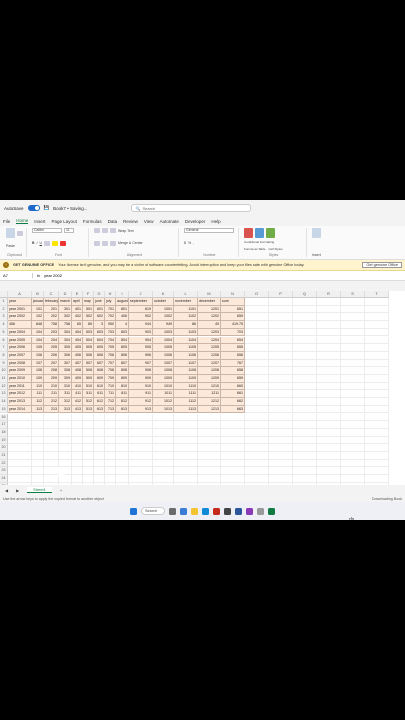 This screenshot has width=405, height=720. What do you see at coordinates (20, 409) in the screenshot?
I see `data-cell: year 2014` at bounding box center [20, 409].